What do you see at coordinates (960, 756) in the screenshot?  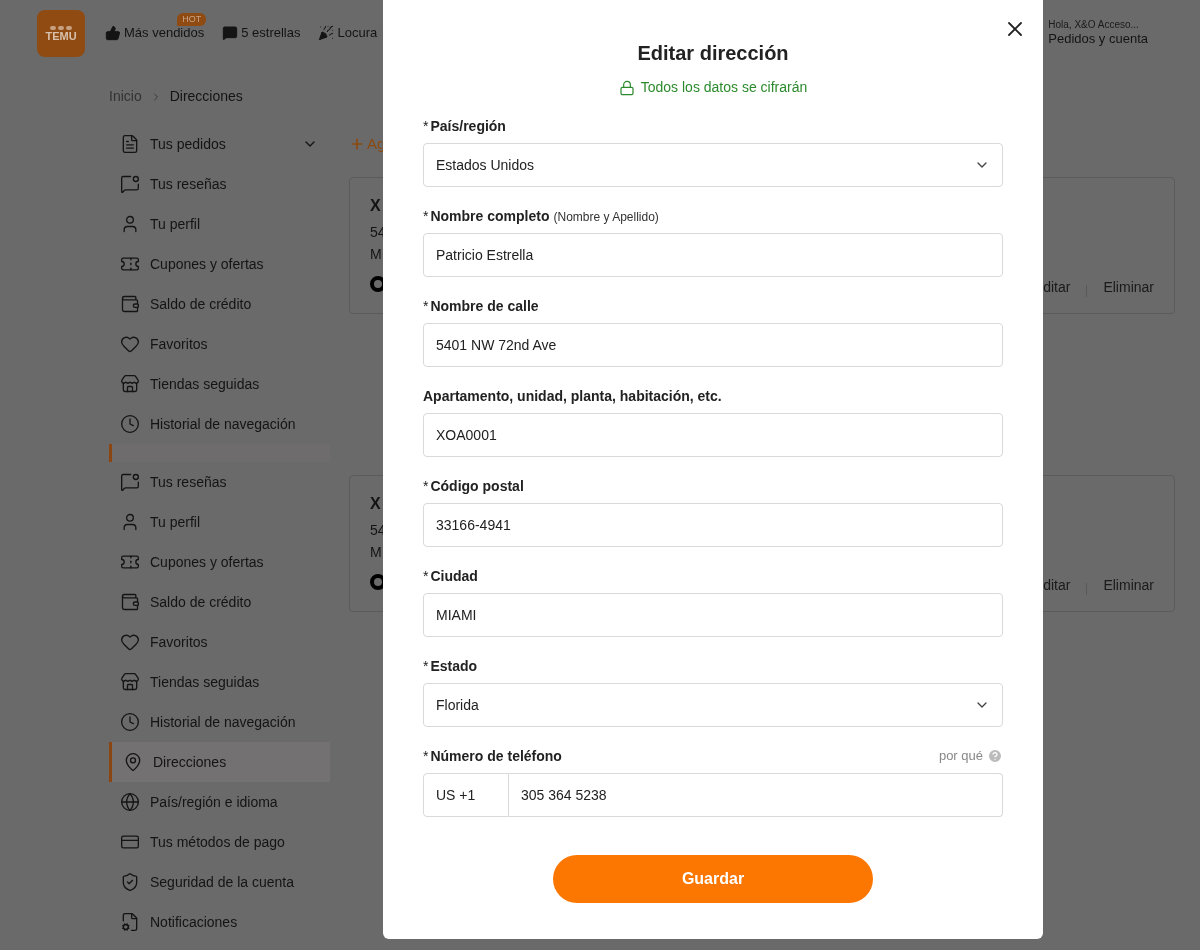 I see `help-link: por qué` at bounding box center [960, 756].